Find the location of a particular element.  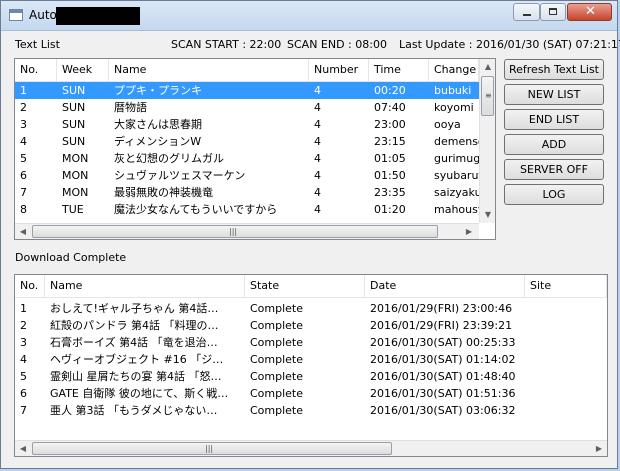

maximize-button is located at coordinates (553, 12).